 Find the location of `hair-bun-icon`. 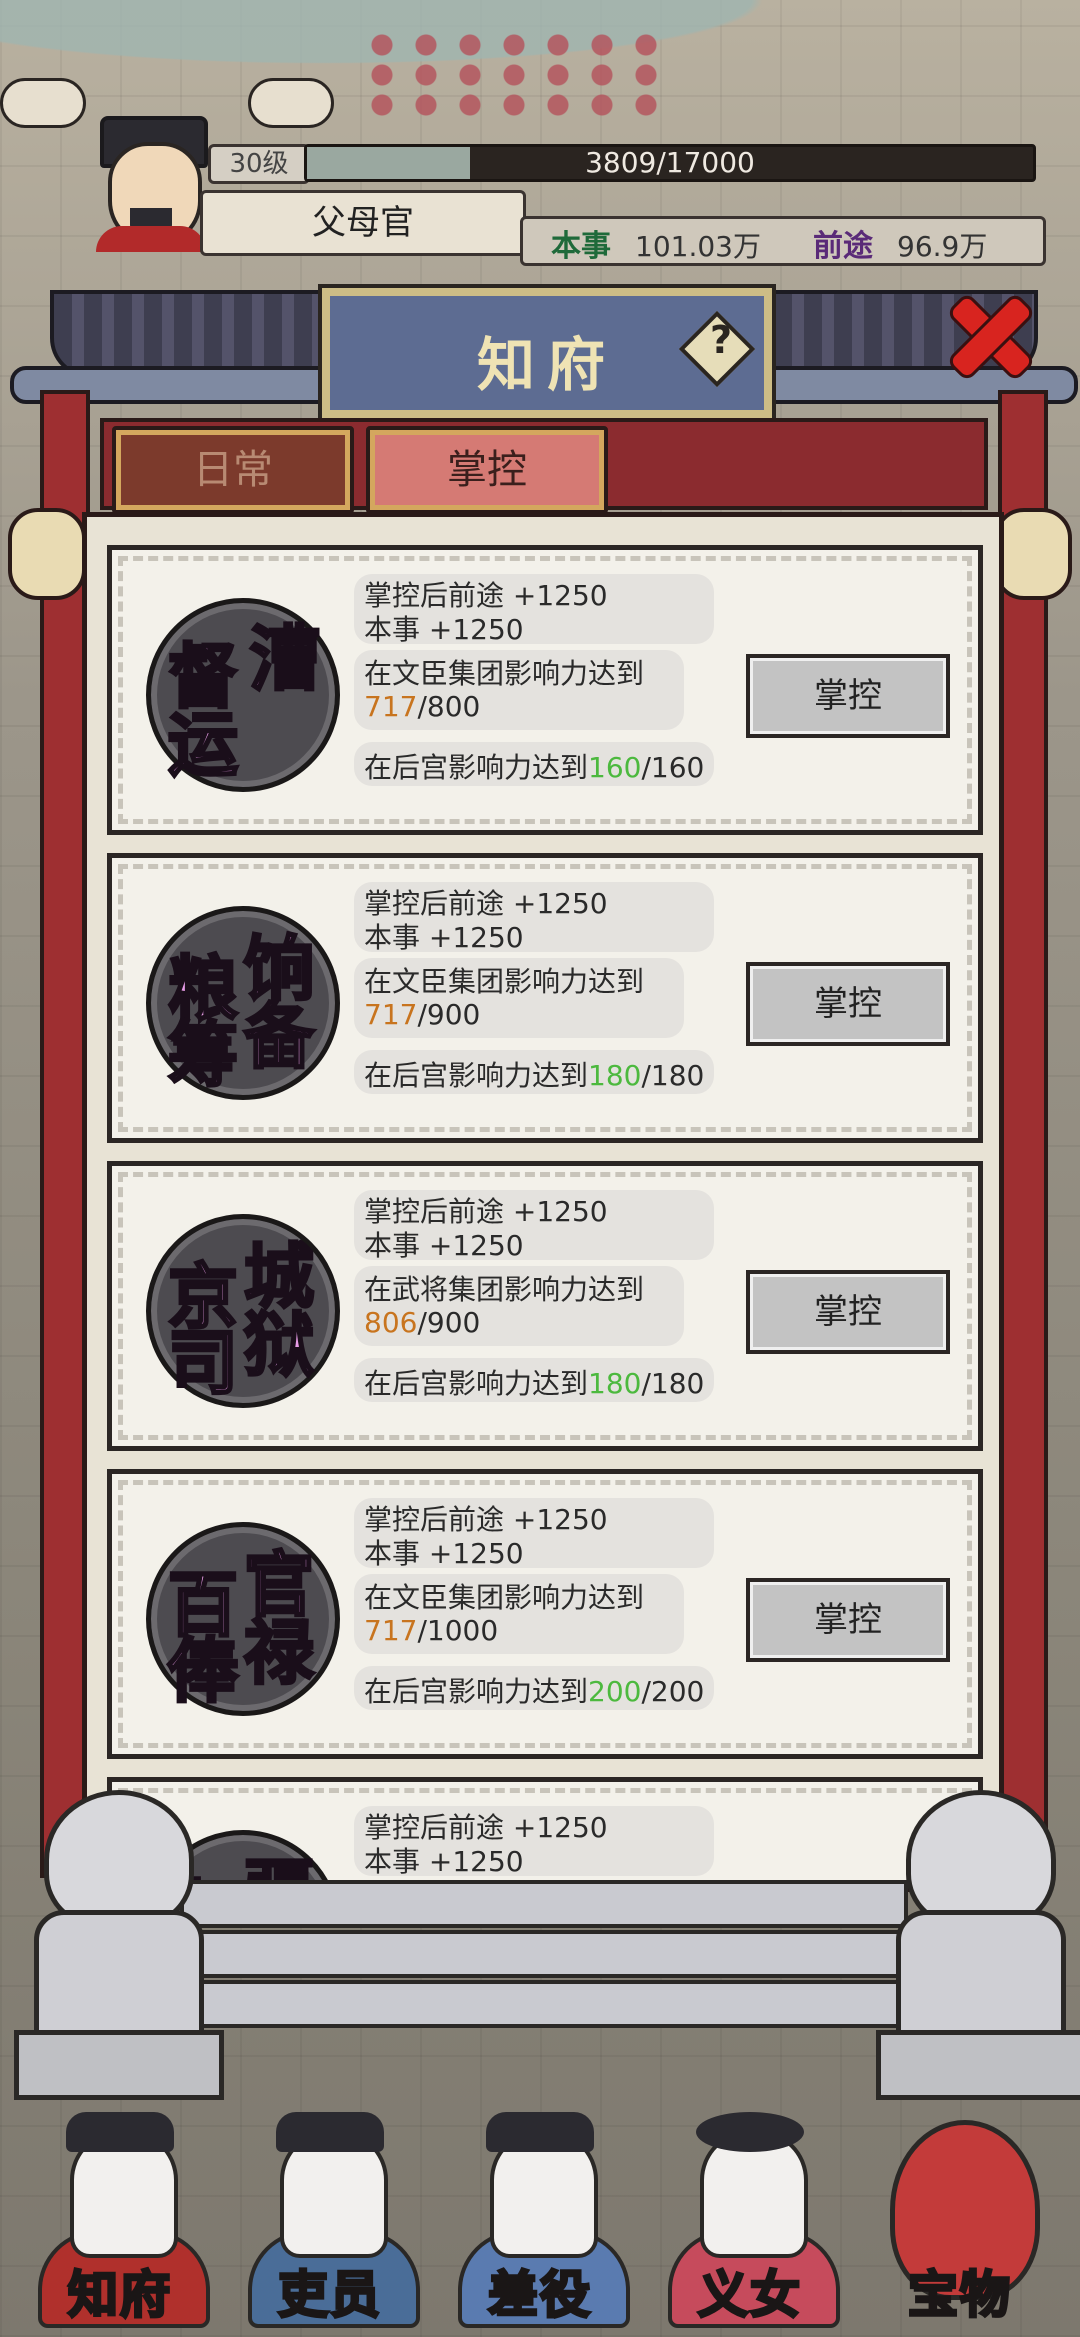

hair-bun-icon is located at coordinates (750, 2132).